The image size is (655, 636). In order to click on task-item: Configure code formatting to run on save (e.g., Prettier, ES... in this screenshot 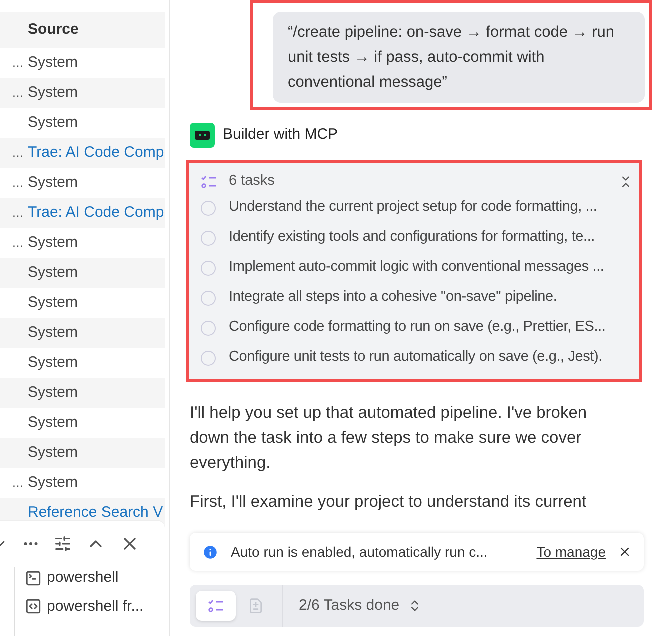, I will do `click(417, 328)`.